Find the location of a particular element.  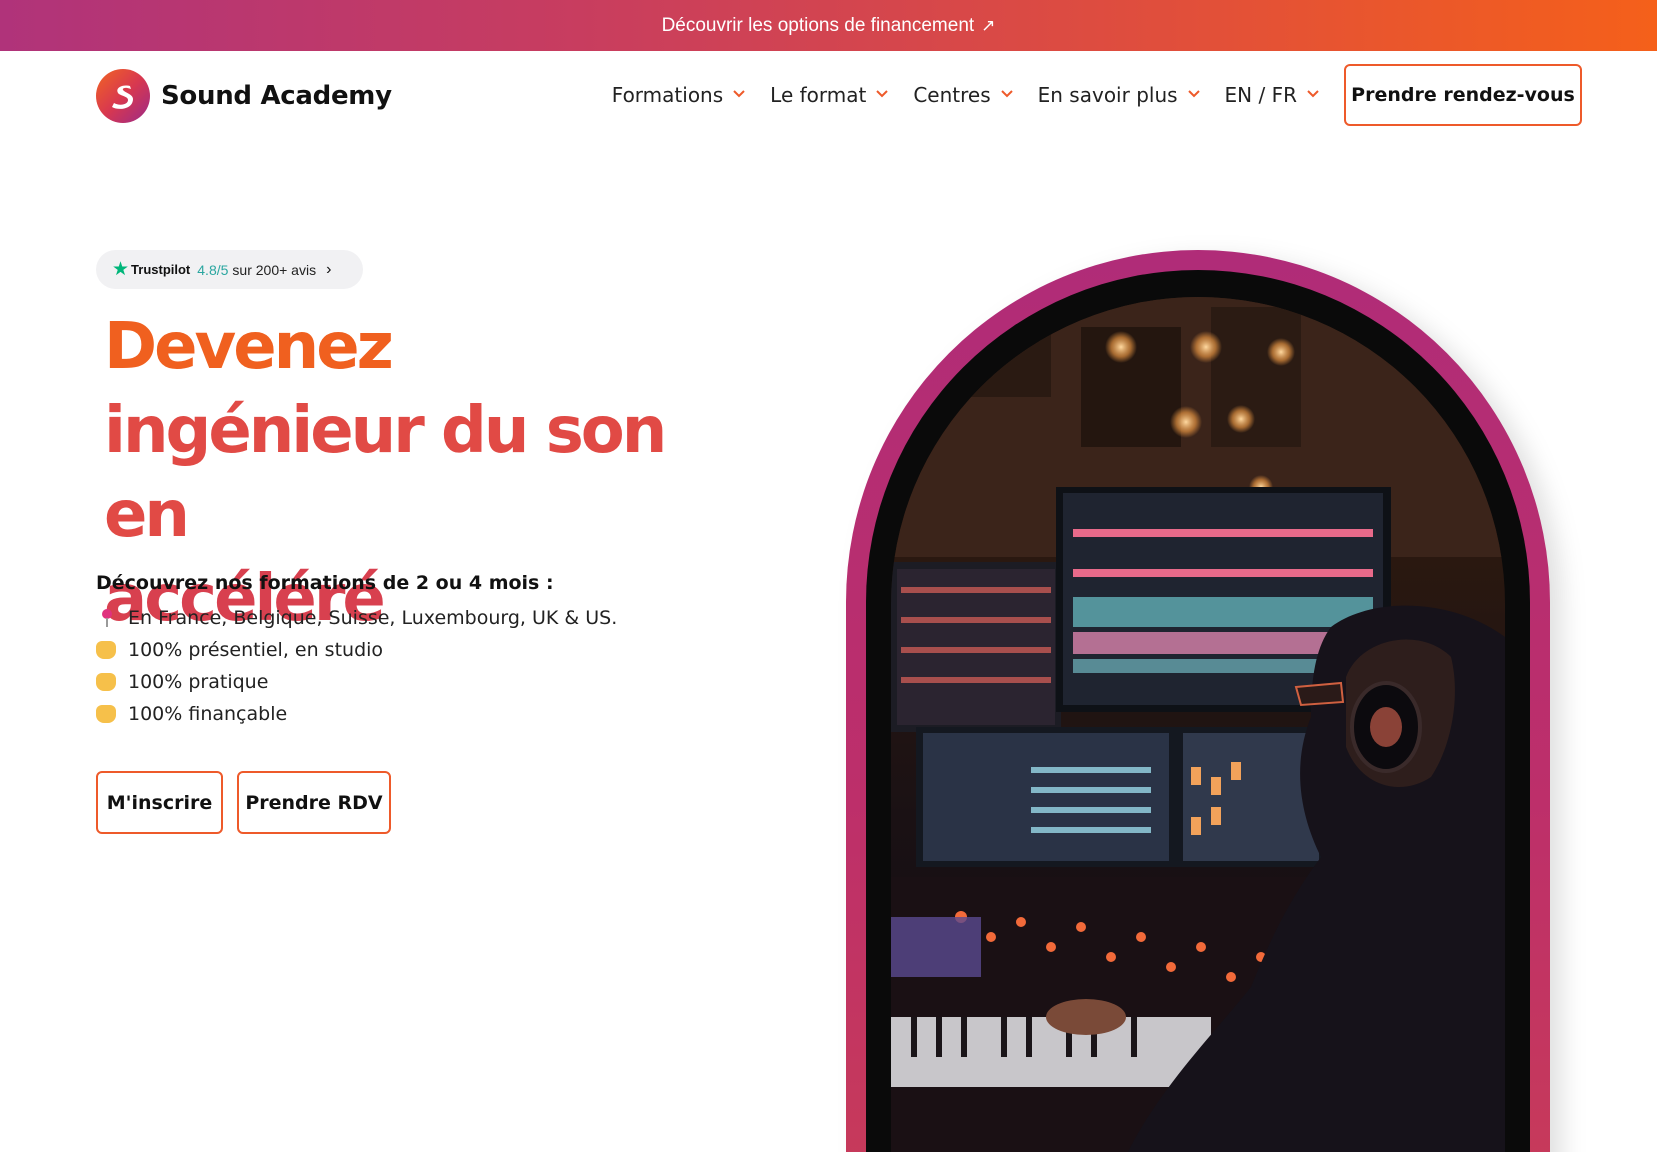

list-item: 100% finançable is located at coordinates (356, 714).